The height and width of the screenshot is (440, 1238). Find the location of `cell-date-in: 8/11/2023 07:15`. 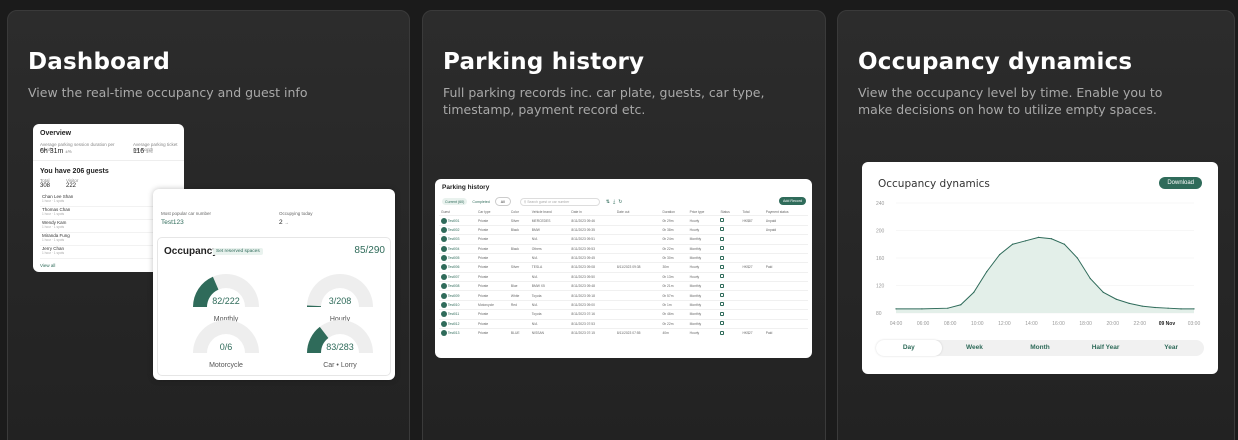

cell-date-in: 8/11/2023 07:15 is located at coordinates (592, 332).